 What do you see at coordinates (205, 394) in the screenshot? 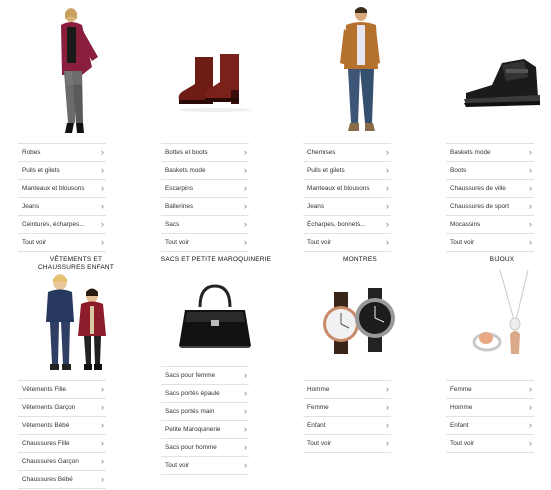
I see `menu-item: Sacs portés épaule ›` at bounding box center [205, 394].